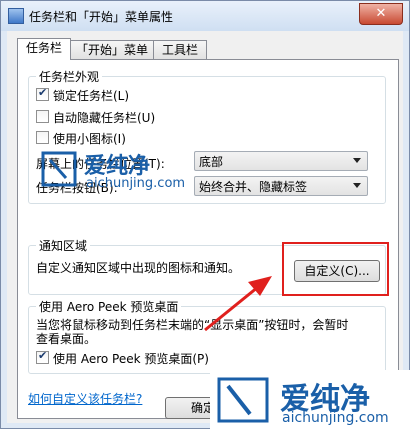  Describe the element at coordinates (44, 49) in the screenshot. I see `tab-taskbar: 任务栏` at that location.